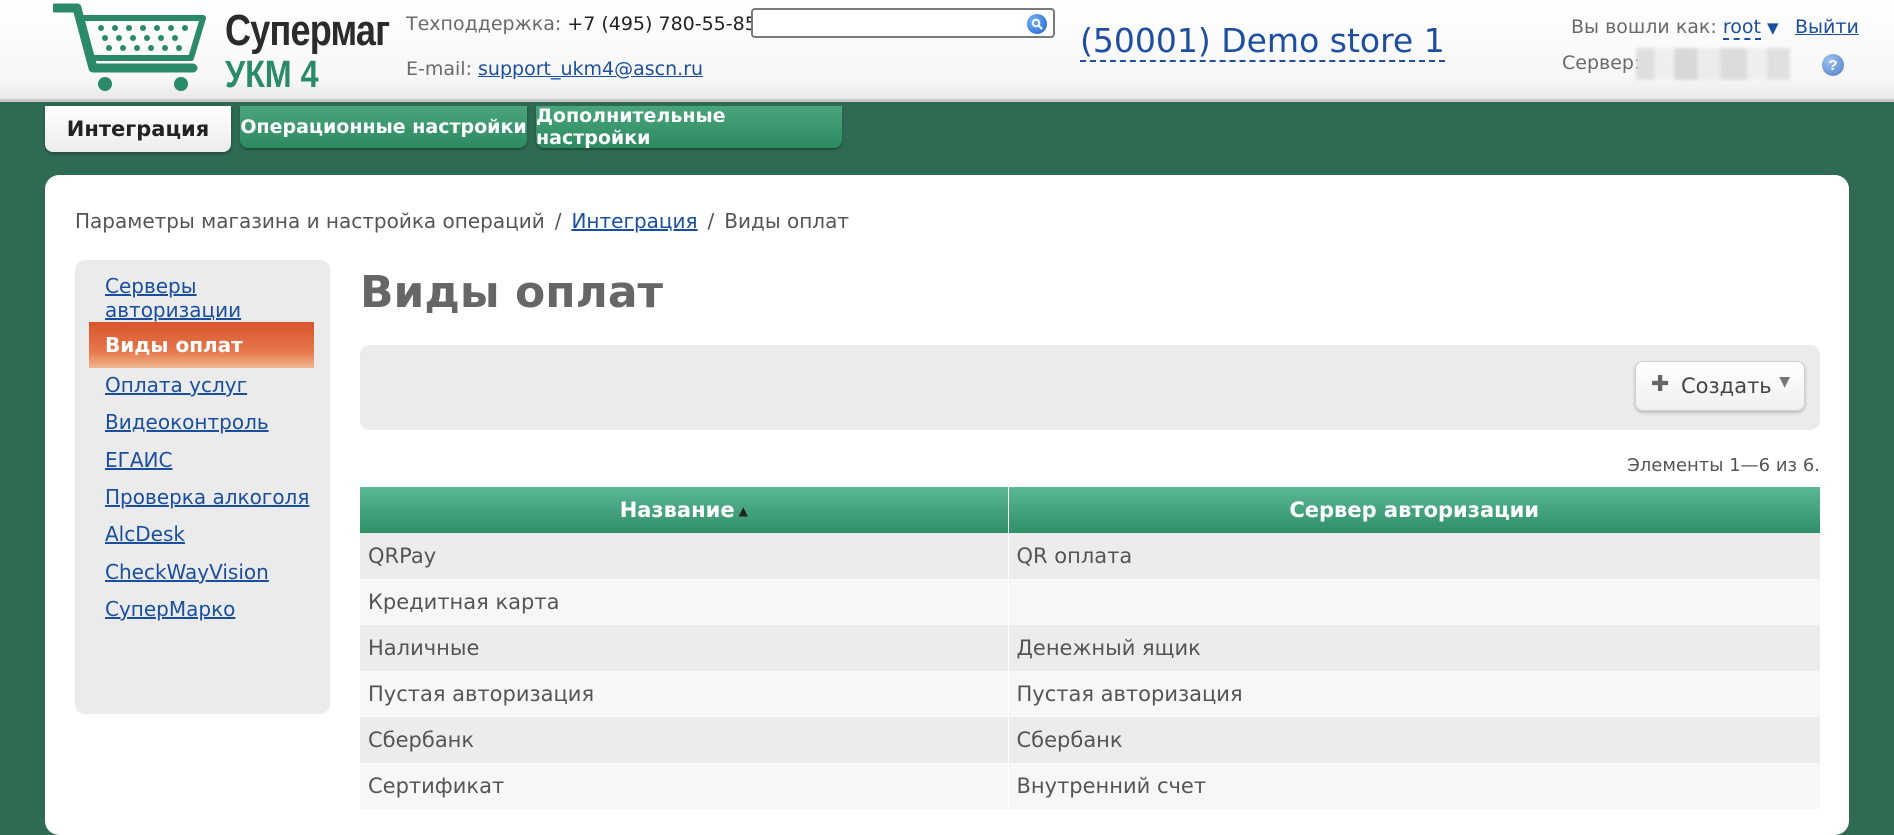 Image resolution: width=1894 pixels, height=835 pixels. What do you see at coordinates (187, 572) in the screenshot?
I see `sidebar-item-checkwayvision: CheckWayVision` at bounding box center [187, 572].